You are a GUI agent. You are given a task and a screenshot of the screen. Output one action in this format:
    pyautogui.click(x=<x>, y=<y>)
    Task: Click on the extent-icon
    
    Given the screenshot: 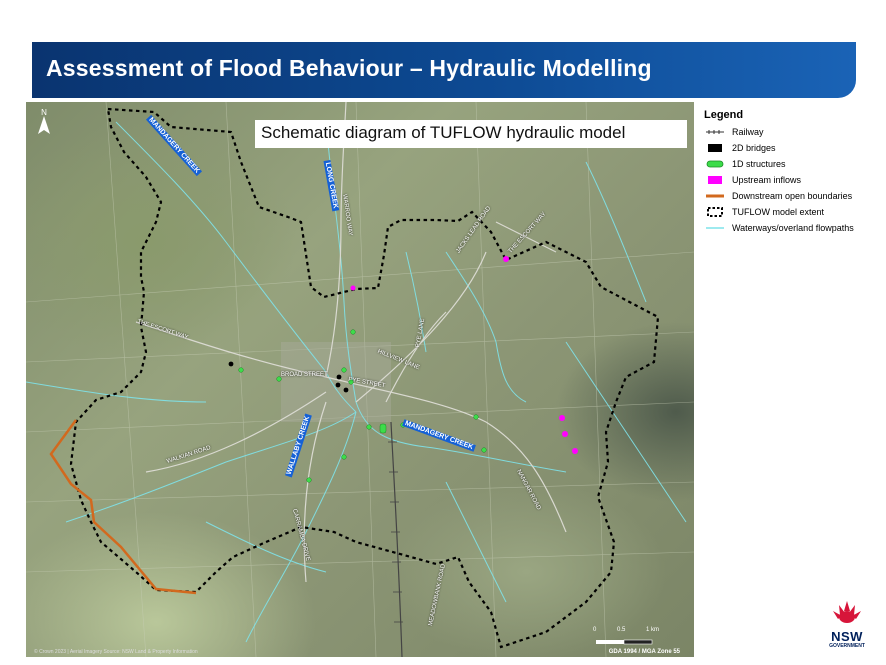 What is the action you would take?
    pyautogui.click(x=715, y=212)
    